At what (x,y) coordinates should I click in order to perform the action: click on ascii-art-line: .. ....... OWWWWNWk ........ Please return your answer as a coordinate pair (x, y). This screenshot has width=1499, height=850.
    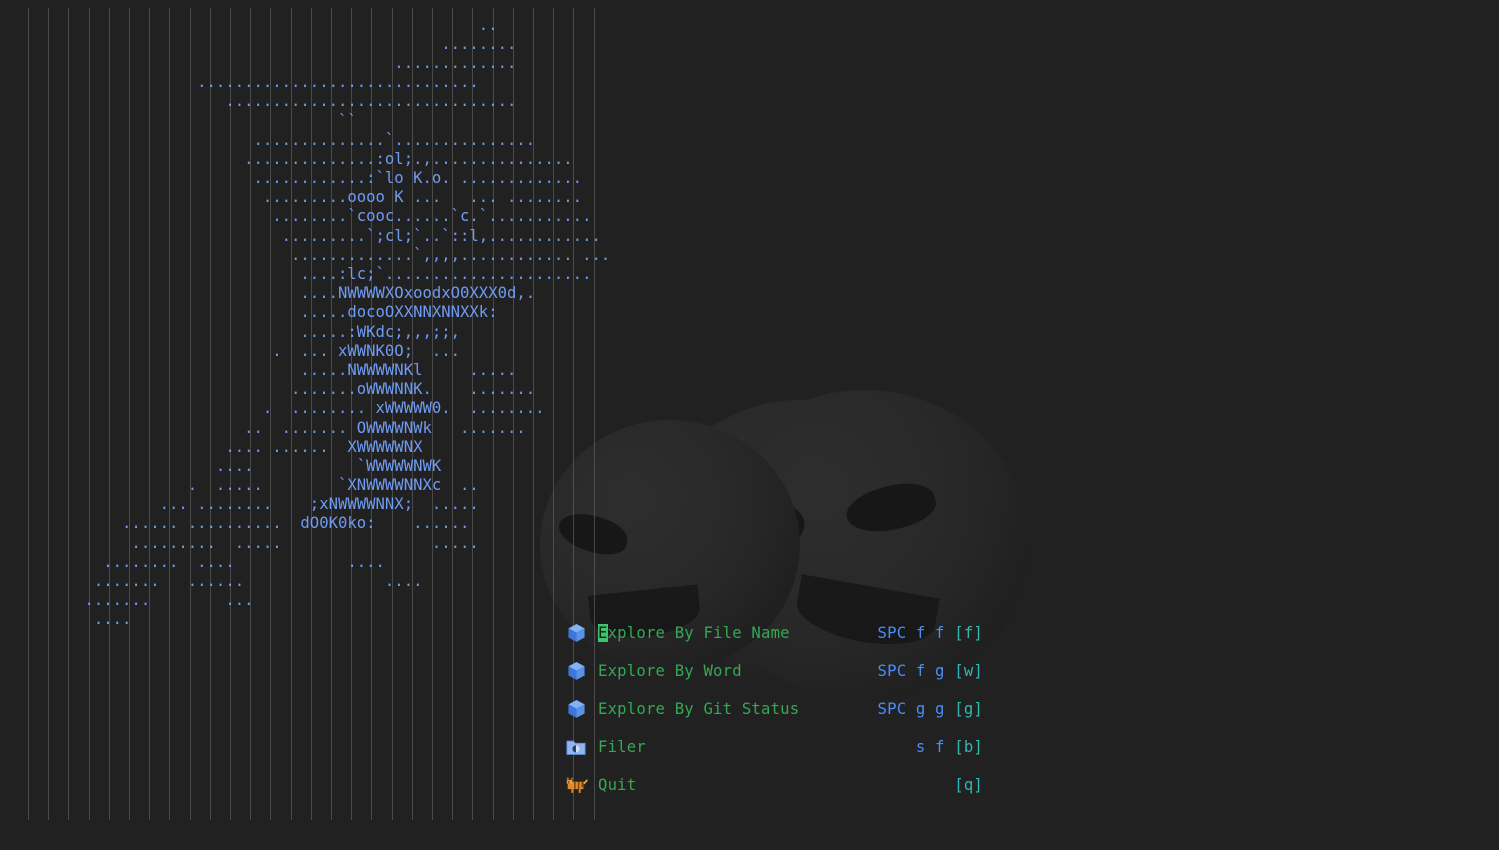
    Looking at the image, I should click on (263, 427).